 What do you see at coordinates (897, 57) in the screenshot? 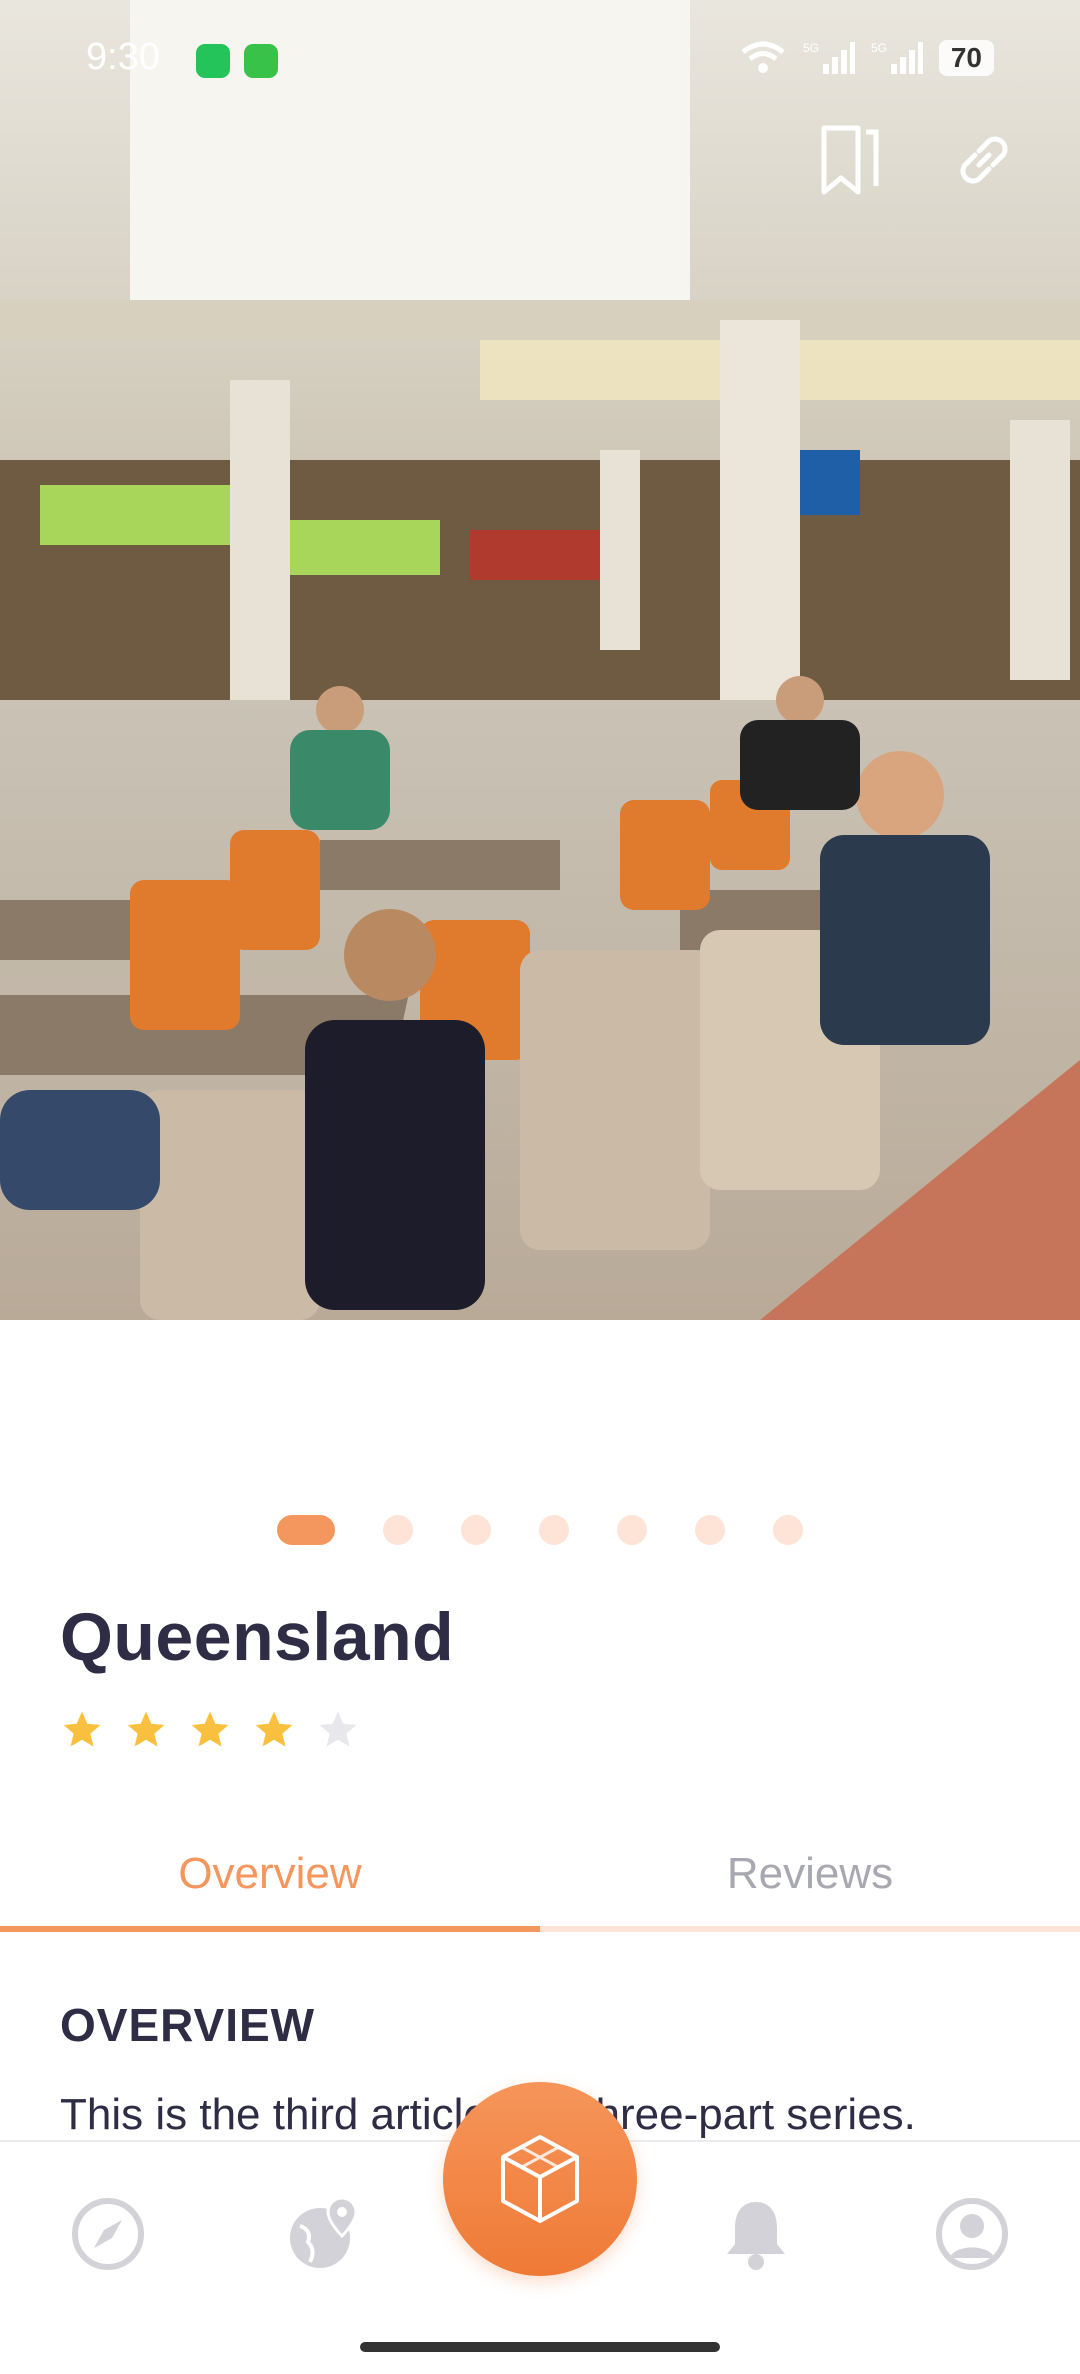
I see `cell-signal-icon-2: 5G` at bounding box center [897, 57].